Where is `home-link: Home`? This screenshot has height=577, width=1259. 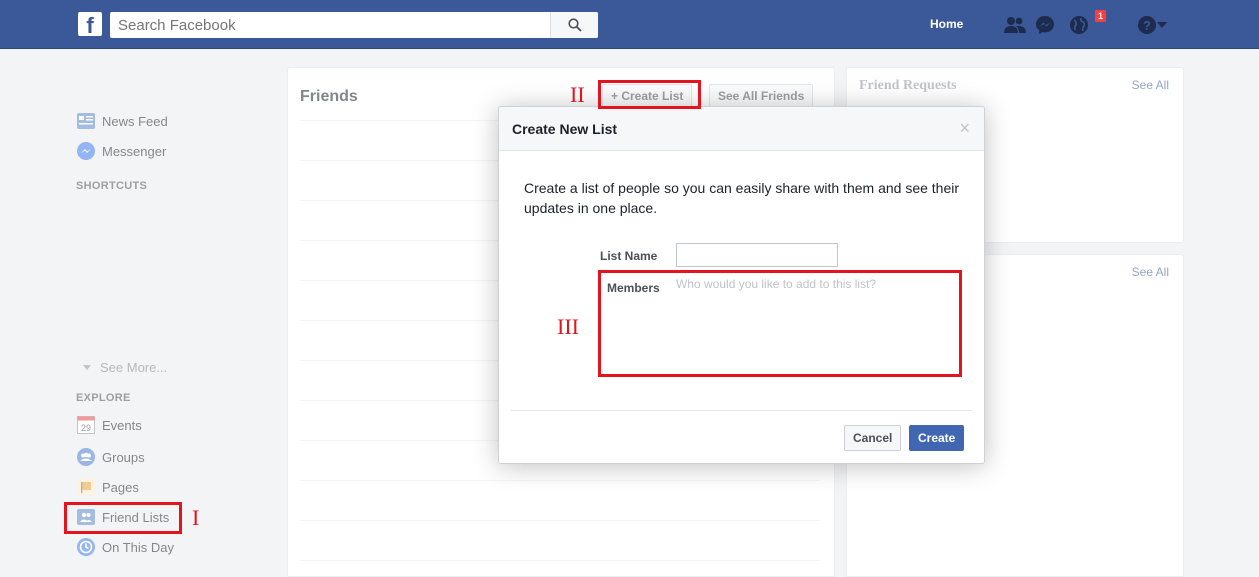
home-link: Home is located at coordinates (946, 24).